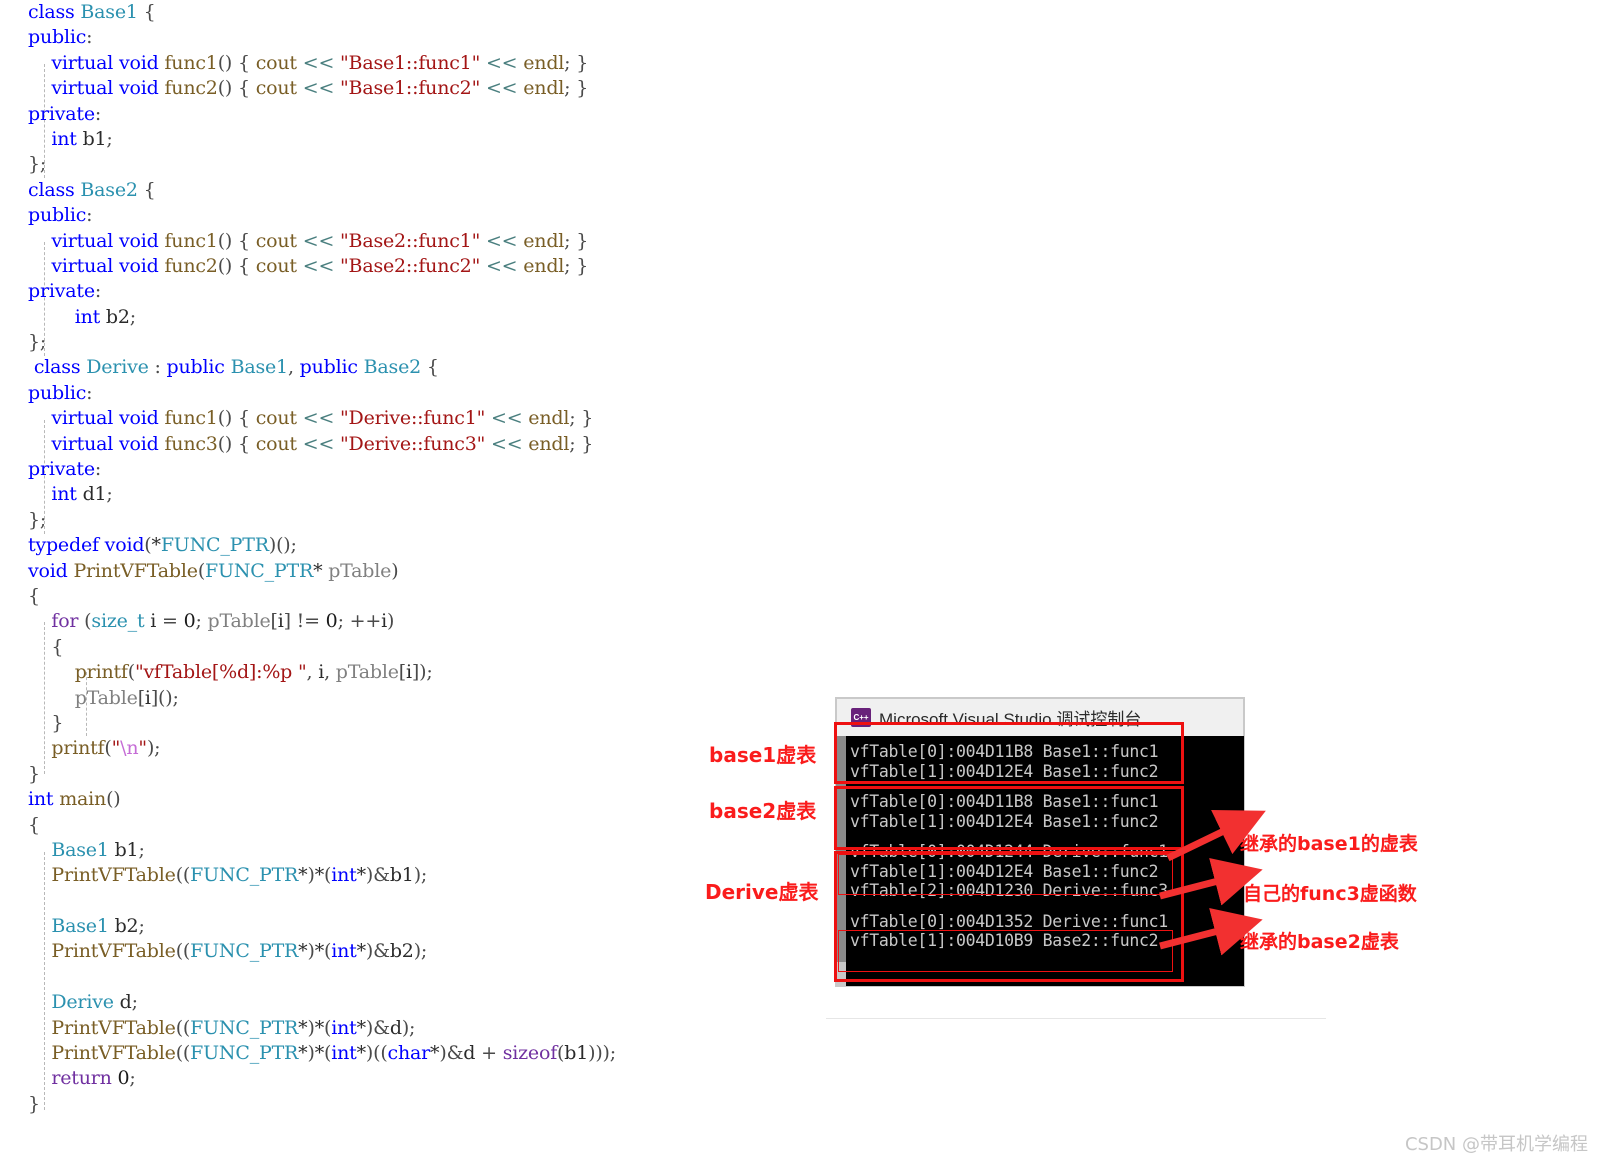  What do you see at coordinates (126, 697) in the screenshot?
I see `code-line: pTable[i]();` at bounding box center [126, 697].